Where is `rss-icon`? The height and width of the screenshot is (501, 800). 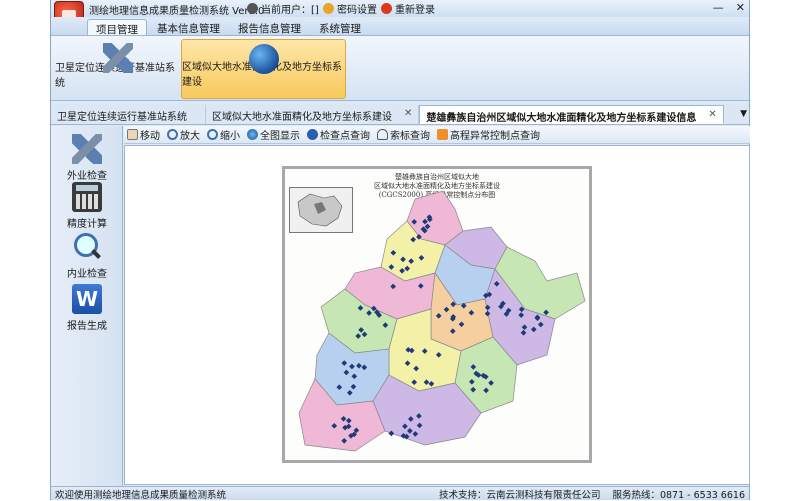 rss-icon is located at coordinates (442, 134).